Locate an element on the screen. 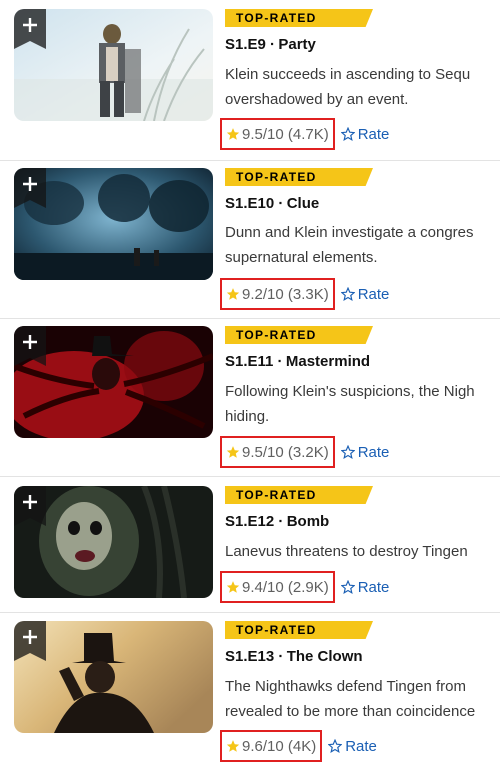 The width and height of the screenshot is (500, 764). rating-row: 9.5/10 (3.2K) Rate is located at coordinates (304, 452).